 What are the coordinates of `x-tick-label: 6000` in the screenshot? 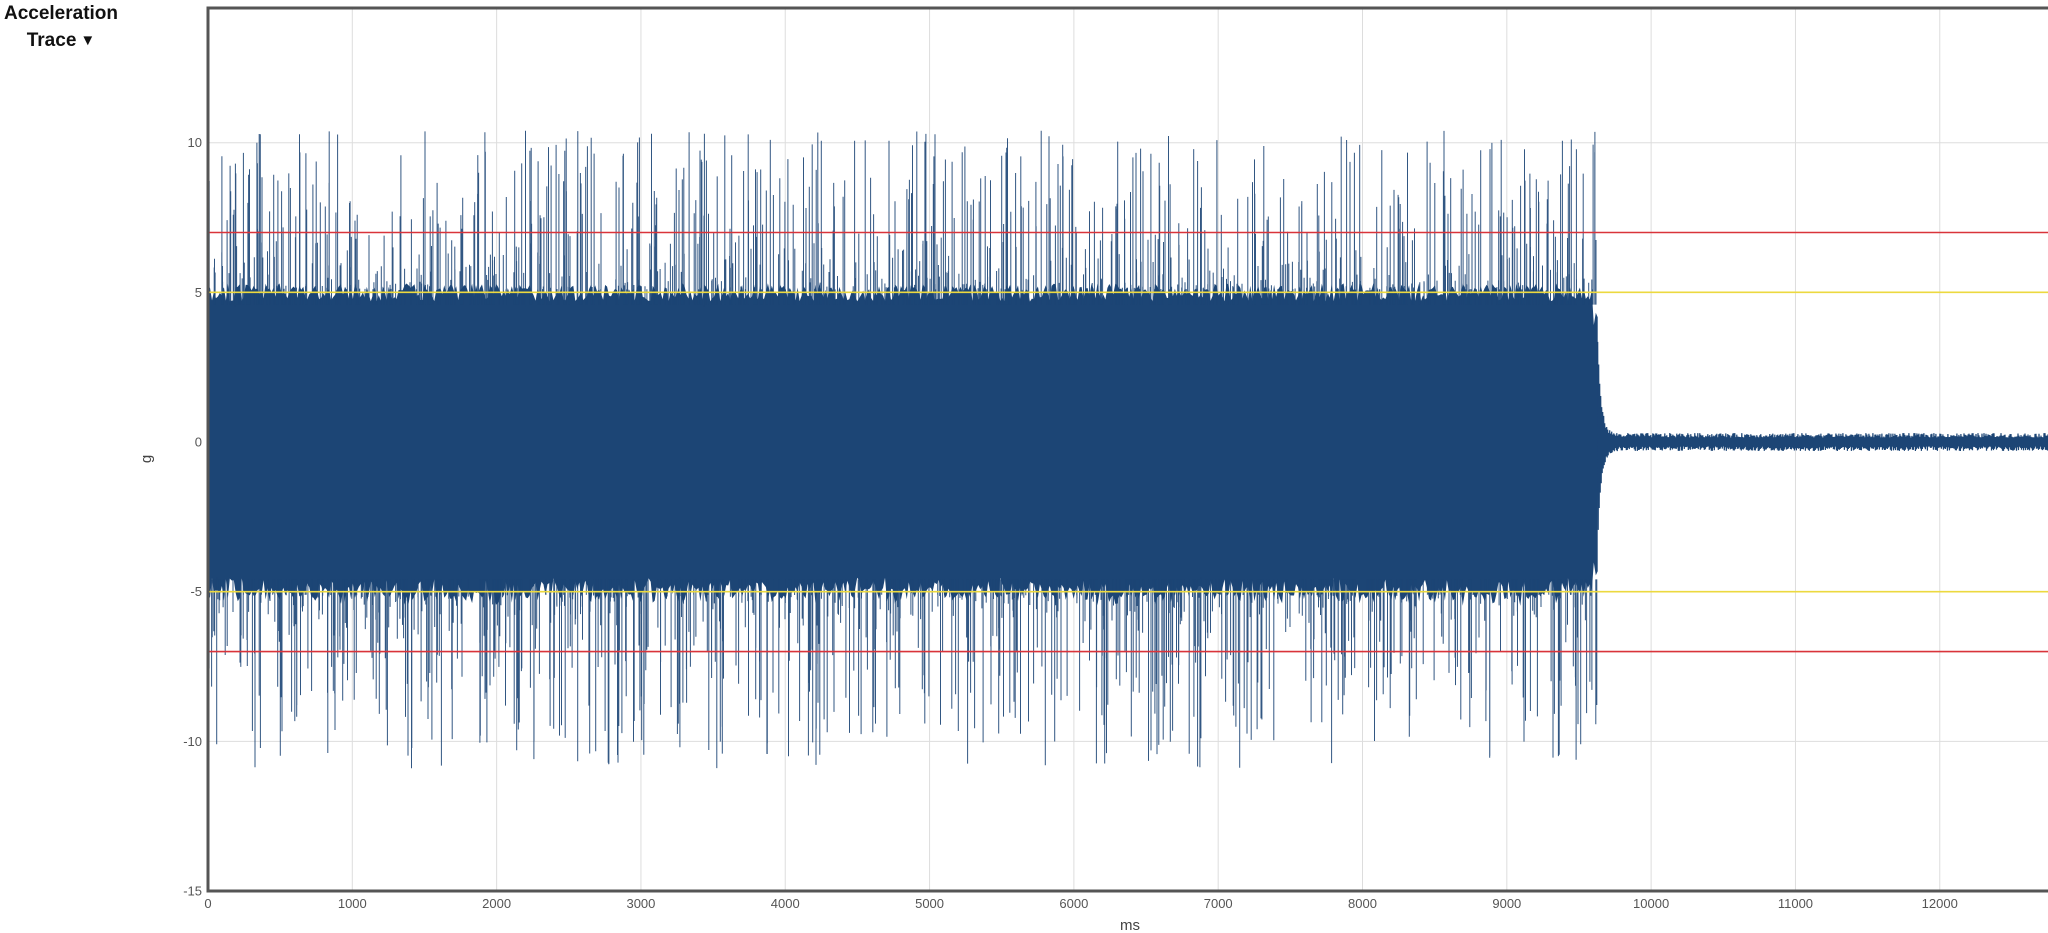 It's located at (1073, 903).